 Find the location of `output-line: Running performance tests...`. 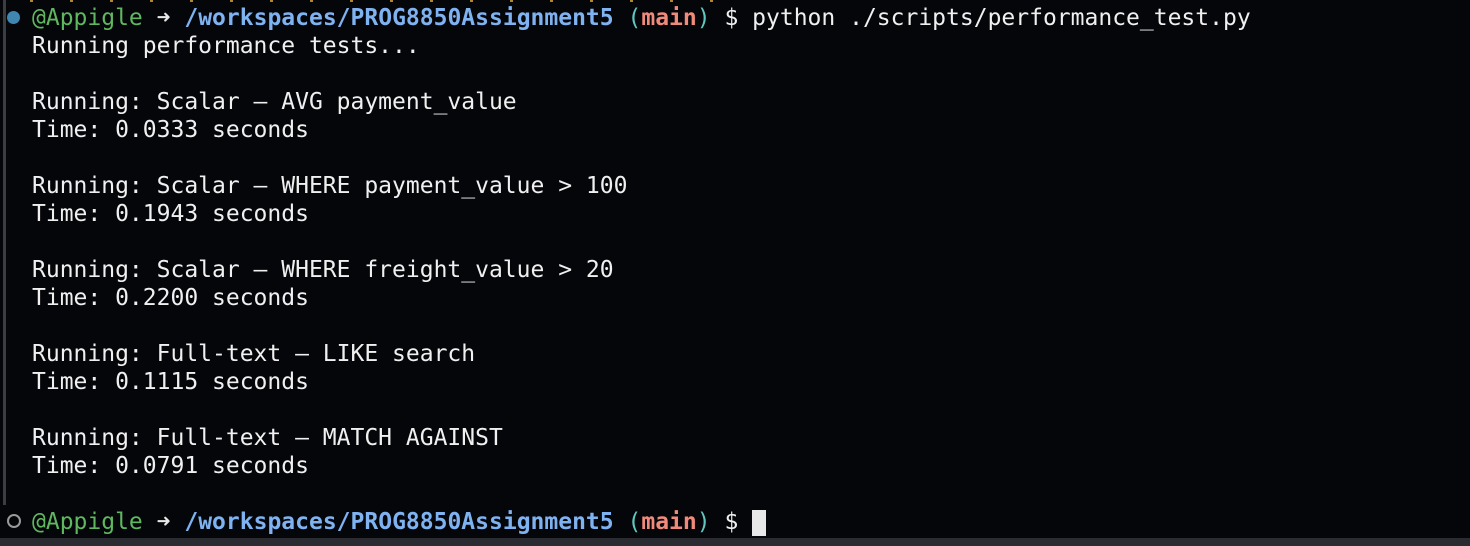

output-line: Running performance tests... is located at coordinates (226, 46).